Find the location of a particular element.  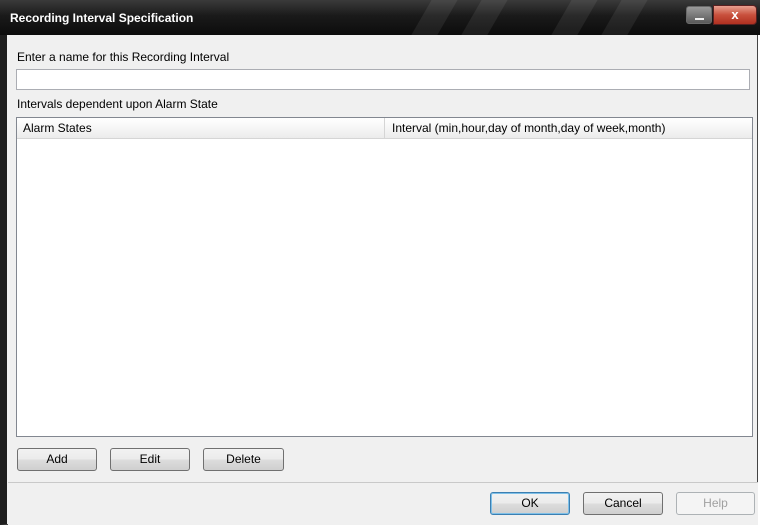

interval-name-input is located at coordinates (383, 79).